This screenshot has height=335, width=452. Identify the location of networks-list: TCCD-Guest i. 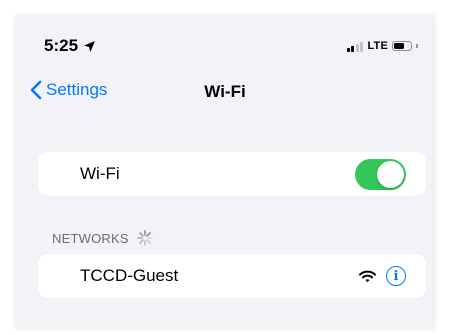
(232, 276).